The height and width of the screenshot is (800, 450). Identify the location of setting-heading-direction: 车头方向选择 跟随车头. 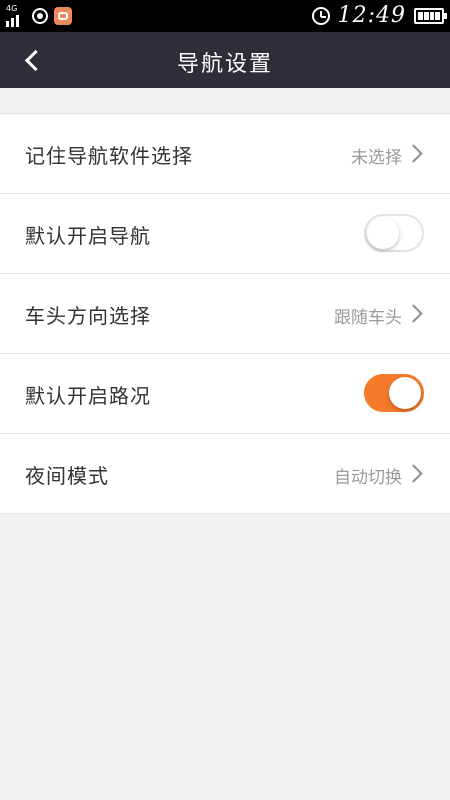
(225, 314).